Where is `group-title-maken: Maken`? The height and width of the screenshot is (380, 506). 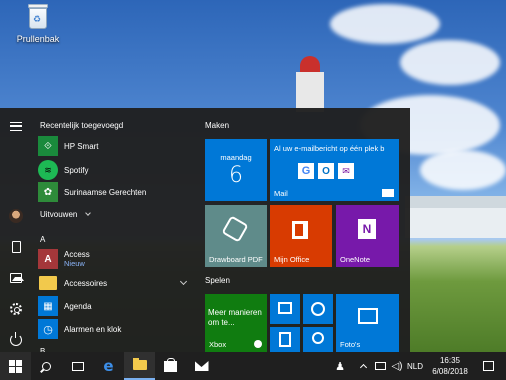
group-title-maken: Maken is located at coordinates (217, 125).